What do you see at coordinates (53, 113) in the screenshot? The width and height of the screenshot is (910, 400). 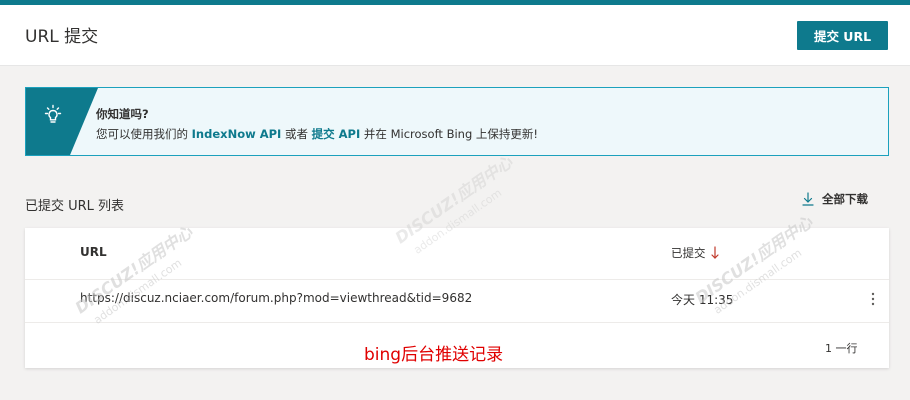 I see `lightbulb-icon` at bounding box center [53, 113].